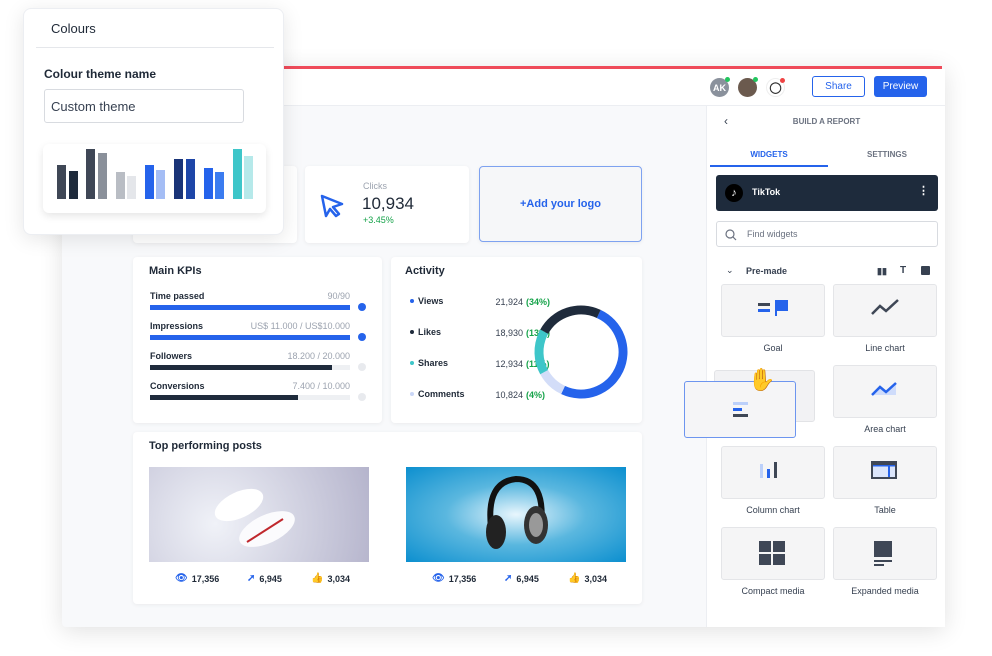 The height and width of the screenshot is (656, 992). Describe the element at coordinates (827, 234) in the screenshot. I see `find-widgets-input: Find widgets` at that location.